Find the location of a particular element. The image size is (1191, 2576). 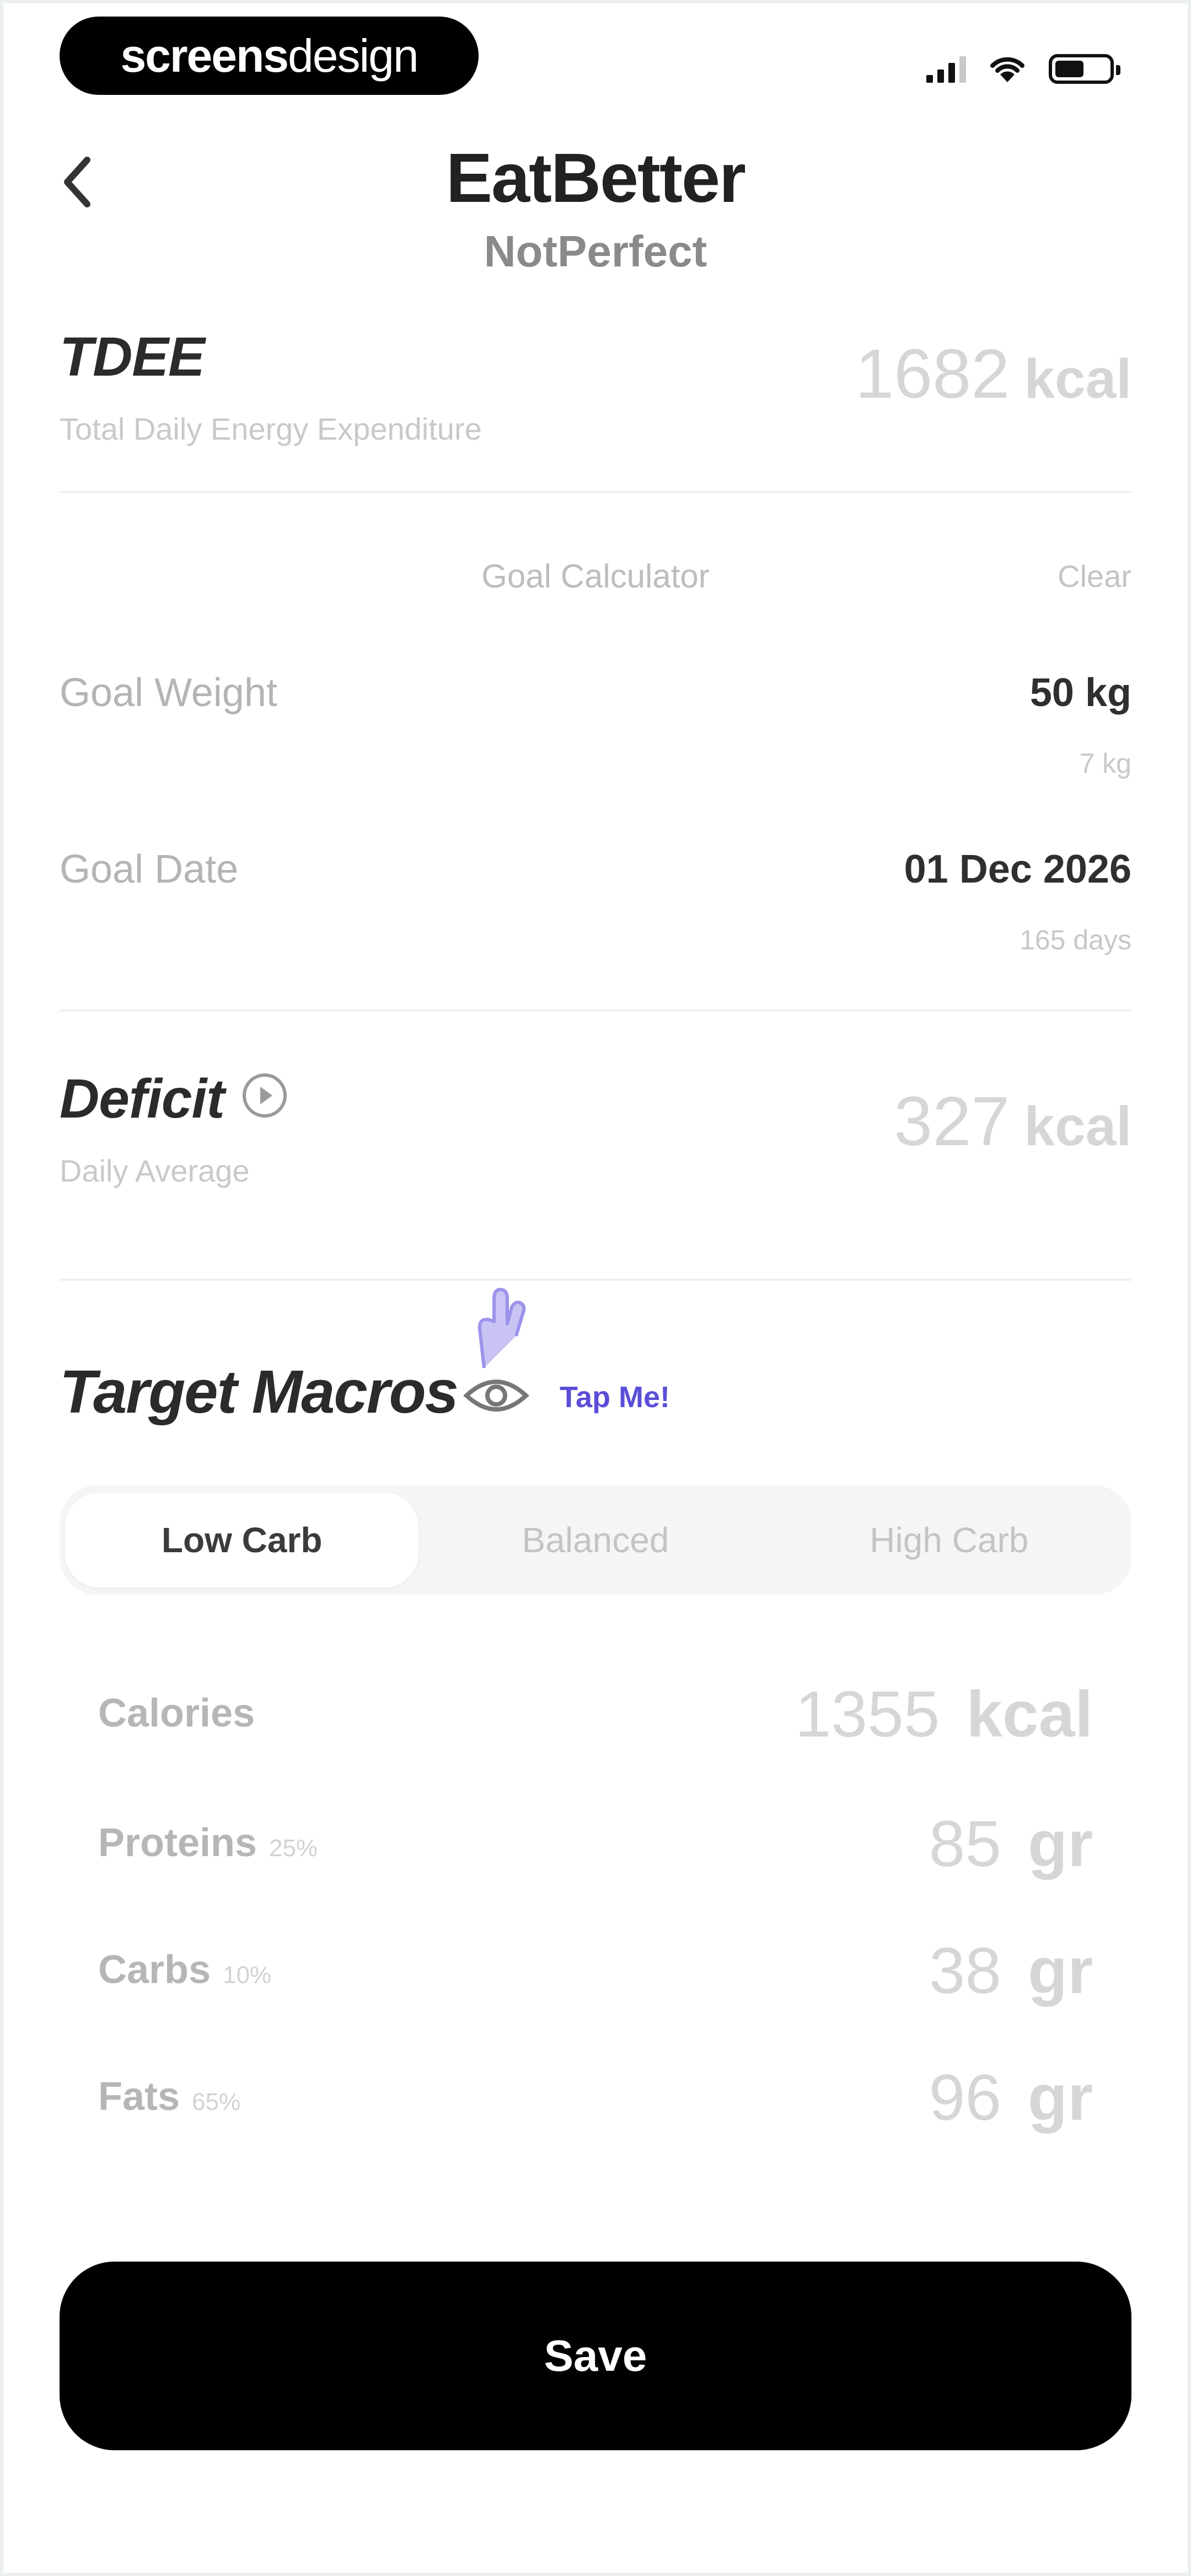

fats-percent: 65% is located at coordinates (216, 2101).